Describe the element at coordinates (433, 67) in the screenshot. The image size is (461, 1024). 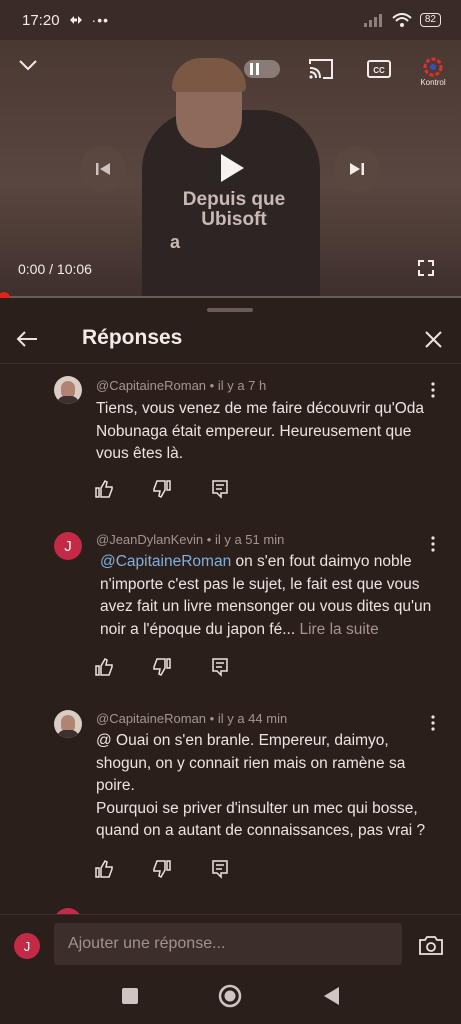
I see `gear-icon` at that location.